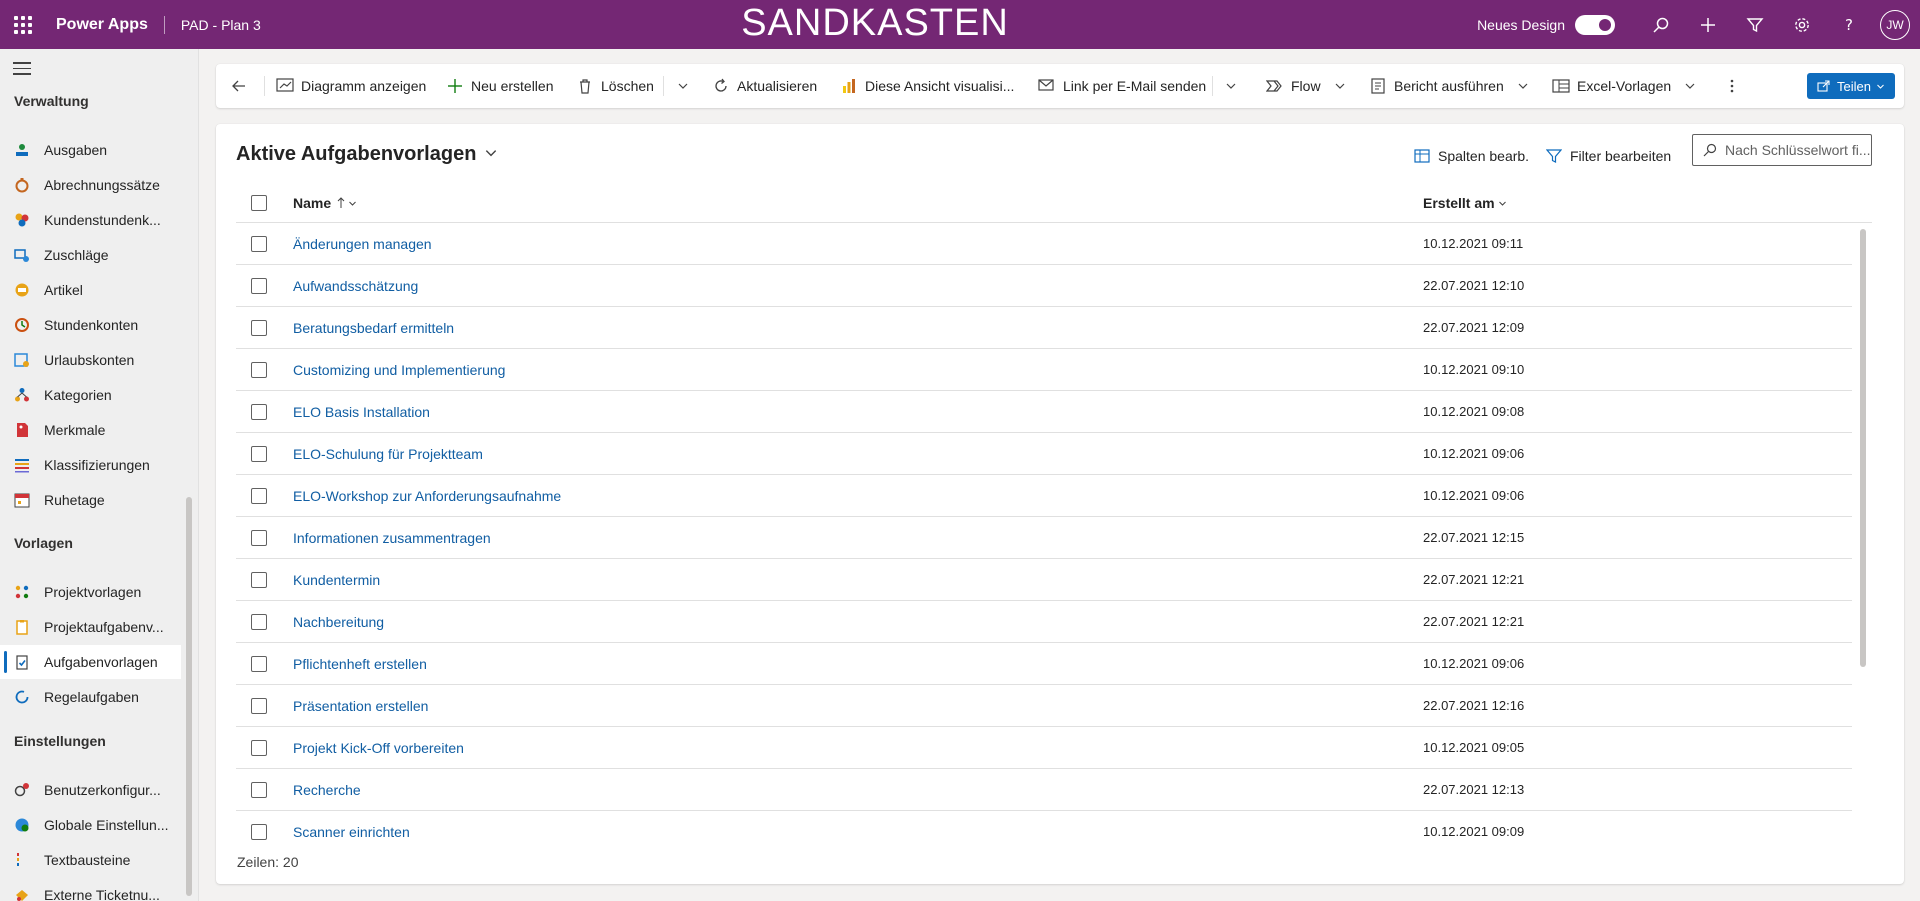  I want to click on table-row: Pflichtenheft erstellen 10.12.2021 09:06, so click(1044, 664).